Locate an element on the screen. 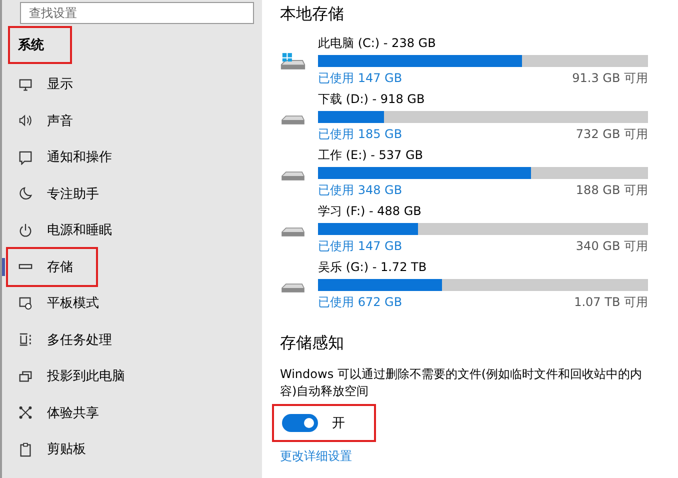 Image resolution: width=678 pixels, height=478 pixels. selection-indicator is located at coordinates (3, 267).